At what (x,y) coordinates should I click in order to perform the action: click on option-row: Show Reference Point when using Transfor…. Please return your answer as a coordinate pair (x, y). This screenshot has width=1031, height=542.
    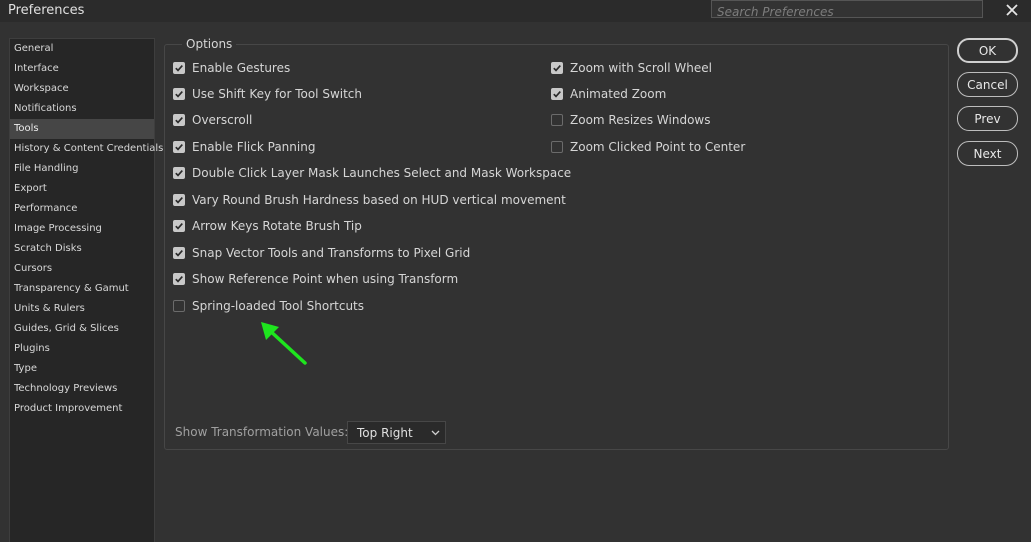
    Looking at the image, I should click on (315, 279).